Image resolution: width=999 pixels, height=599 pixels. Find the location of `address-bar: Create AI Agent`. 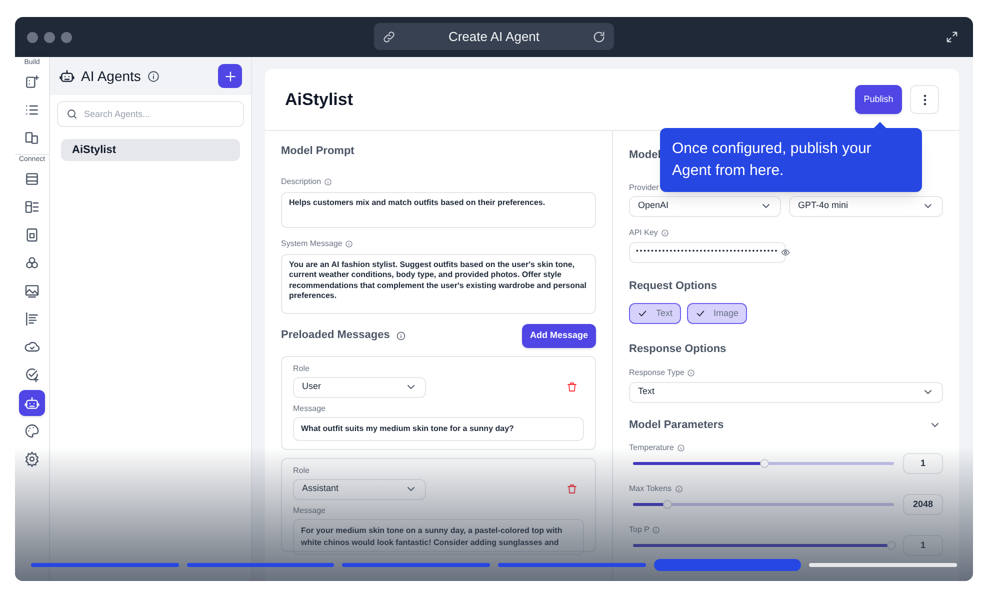

address-bar: Create AI Agent is located at coordinates (494, 36).